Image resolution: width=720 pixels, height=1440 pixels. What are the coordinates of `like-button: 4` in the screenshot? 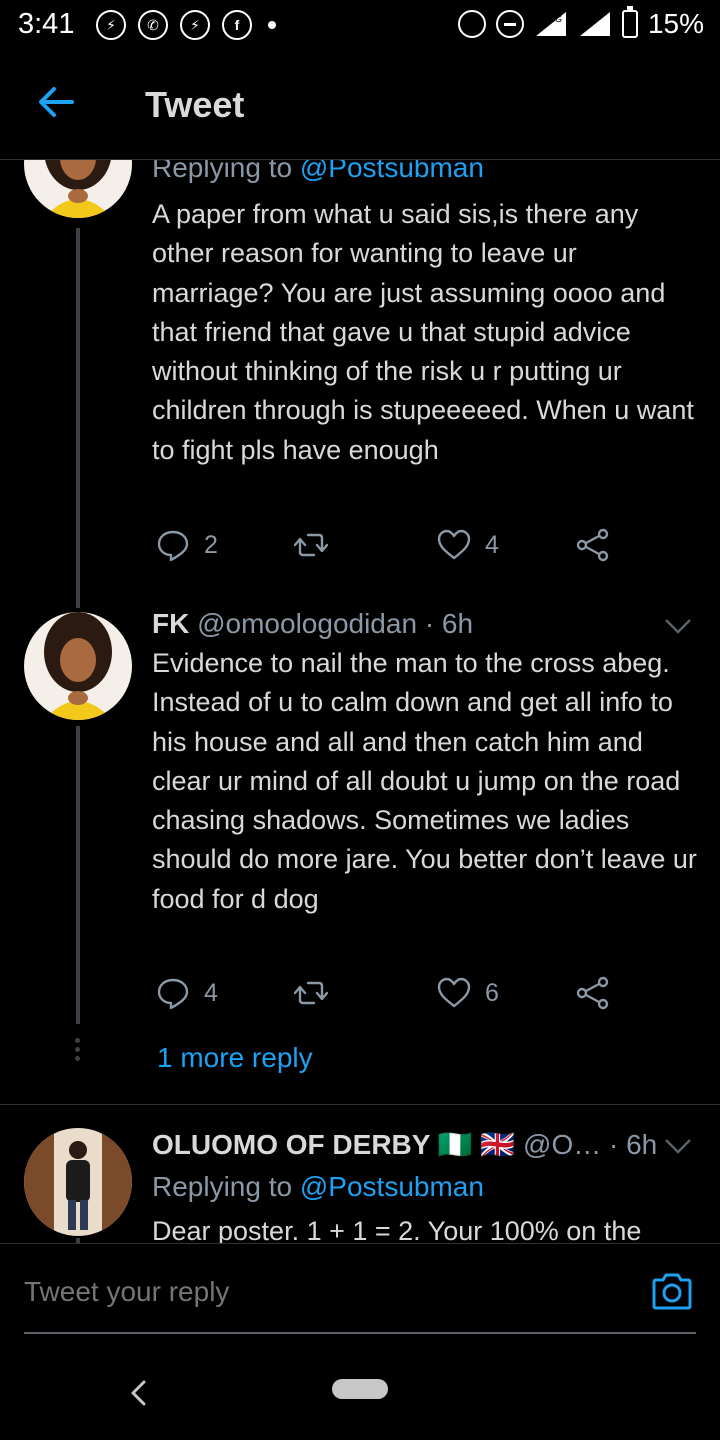 It's located at (468, 545).